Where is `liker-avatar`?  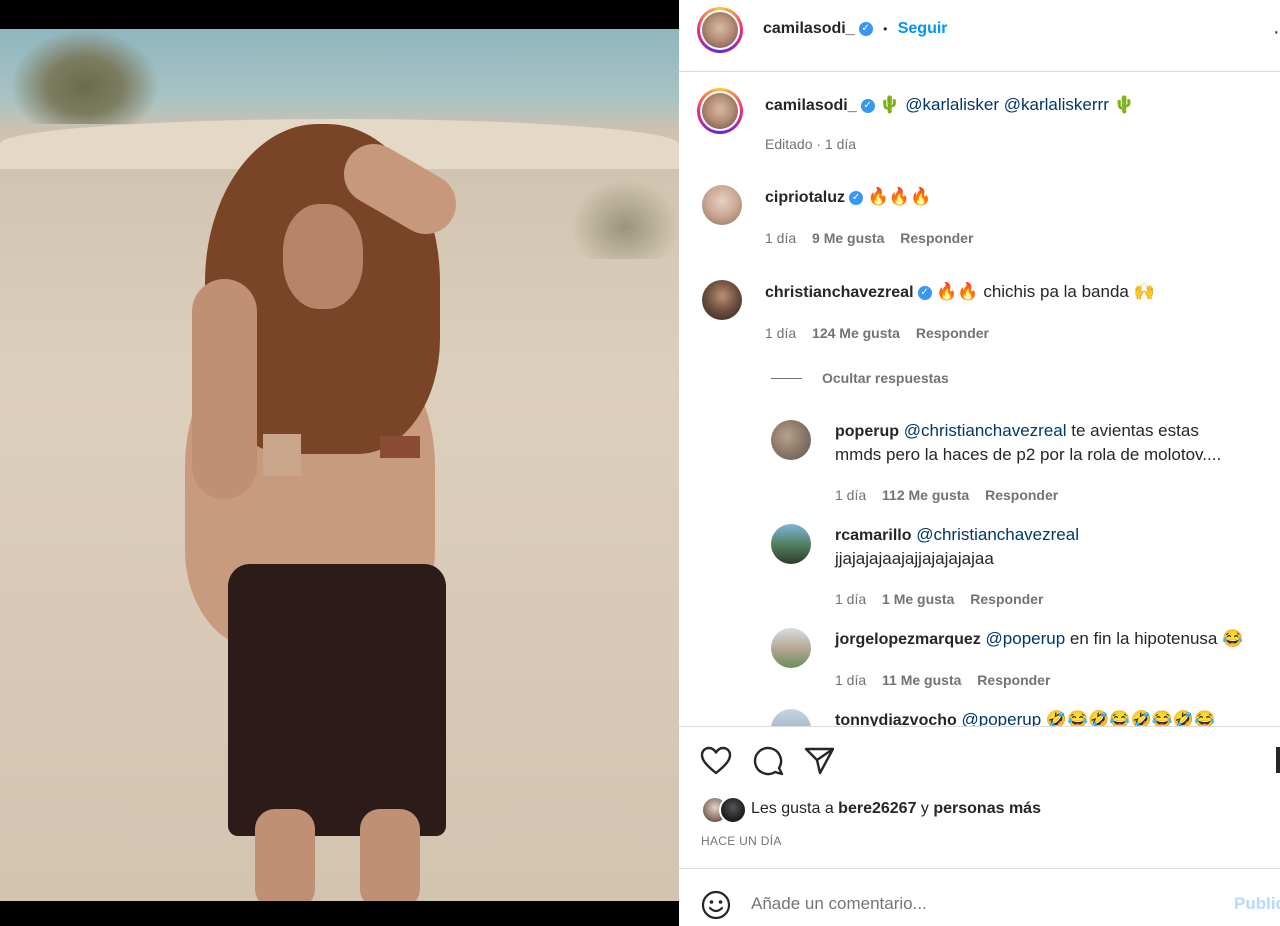 liker-avatar is located at coordinates (733, 810).